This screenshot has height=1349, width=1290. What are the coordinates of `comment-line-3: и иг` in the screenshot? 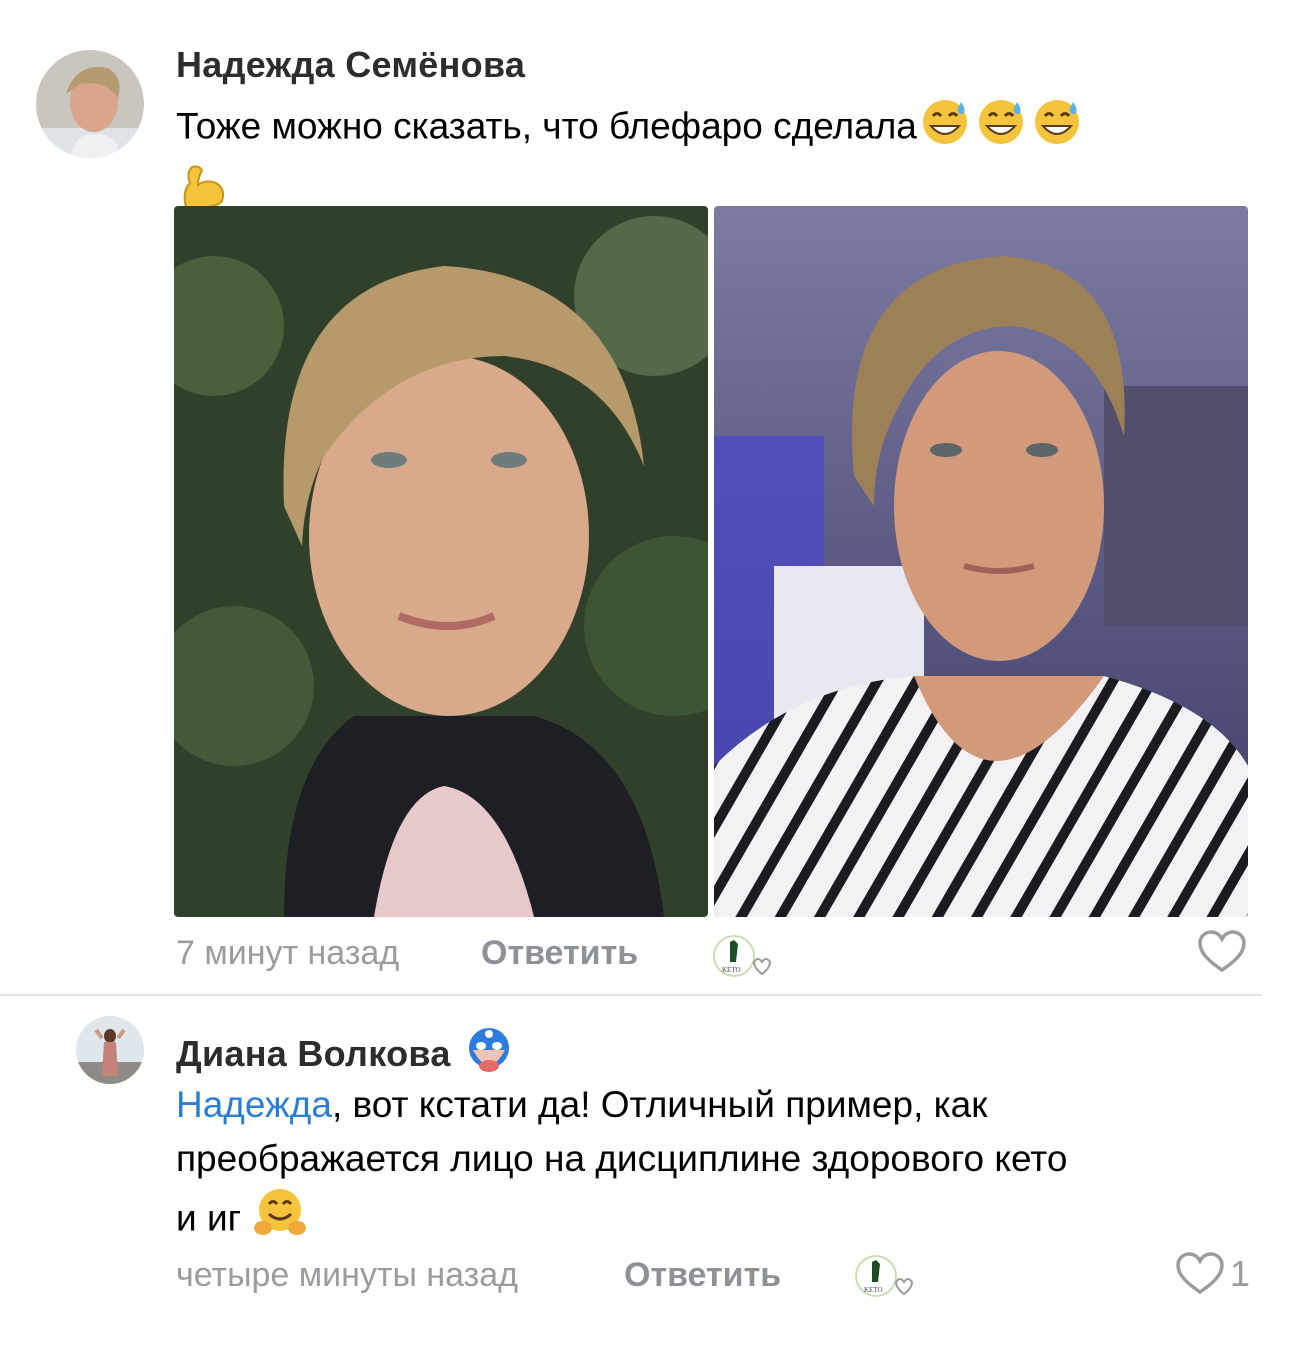 It's located at (209, 1218).